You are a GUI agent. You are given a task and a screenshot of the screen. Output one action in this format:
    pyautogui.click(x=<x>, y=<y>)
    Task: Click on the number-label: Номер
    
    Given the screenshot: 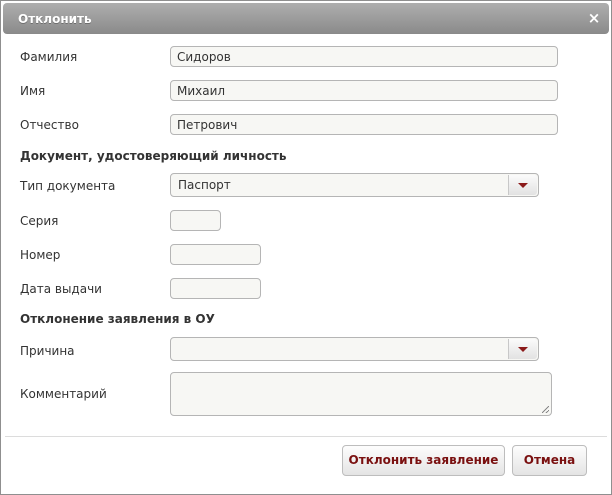 What is the action you would take?
    pyautogui.click(x=40, y=255)
    